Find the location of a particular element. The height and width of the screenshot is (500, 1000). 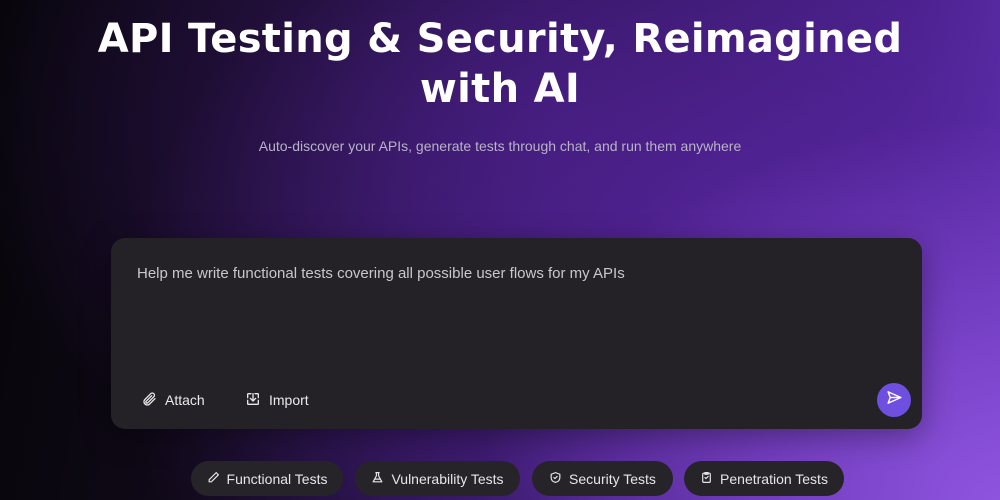

hero-title-line-1: API Testing & Security, Reimagined is located at coordinates (500, 39).